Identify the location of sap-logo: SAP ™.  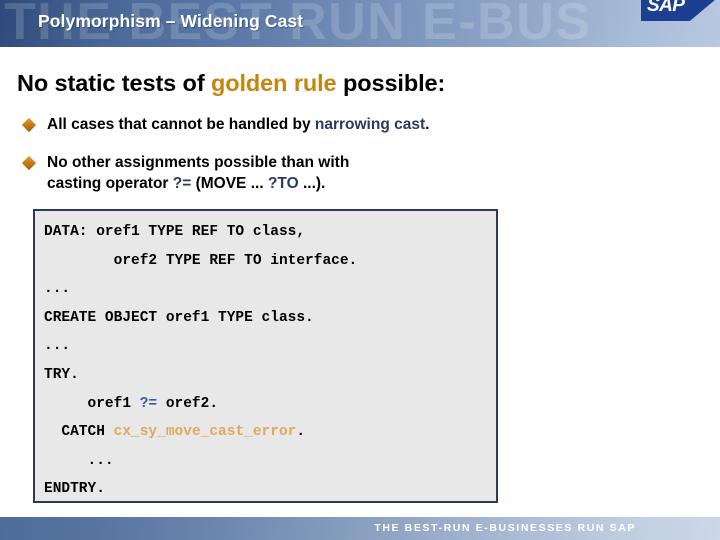
(678, 10).